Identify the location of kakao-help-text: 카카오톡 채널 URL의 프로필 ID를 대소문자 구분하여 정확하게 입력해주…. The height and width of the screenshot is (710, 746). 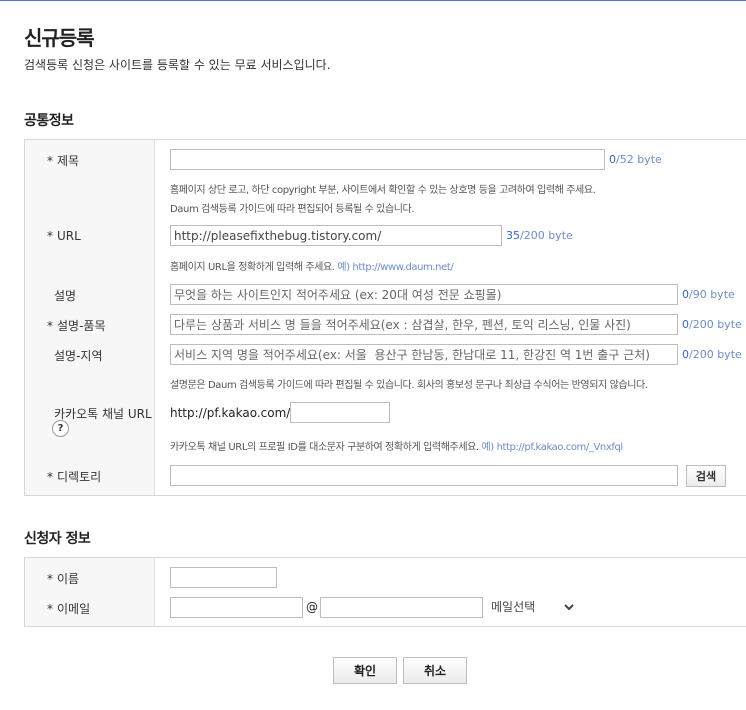
(396, 447).